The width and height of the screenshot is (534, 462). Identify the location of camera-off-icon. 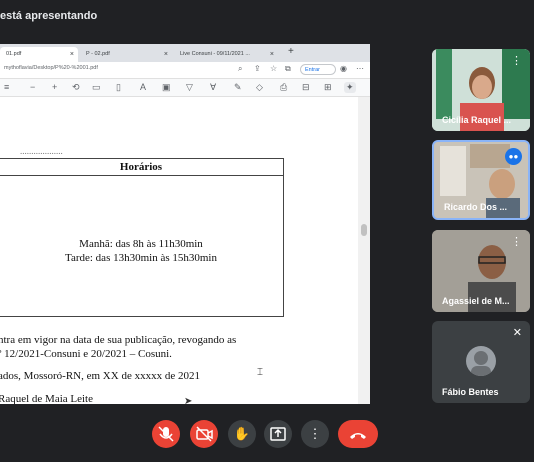
(204, 434).